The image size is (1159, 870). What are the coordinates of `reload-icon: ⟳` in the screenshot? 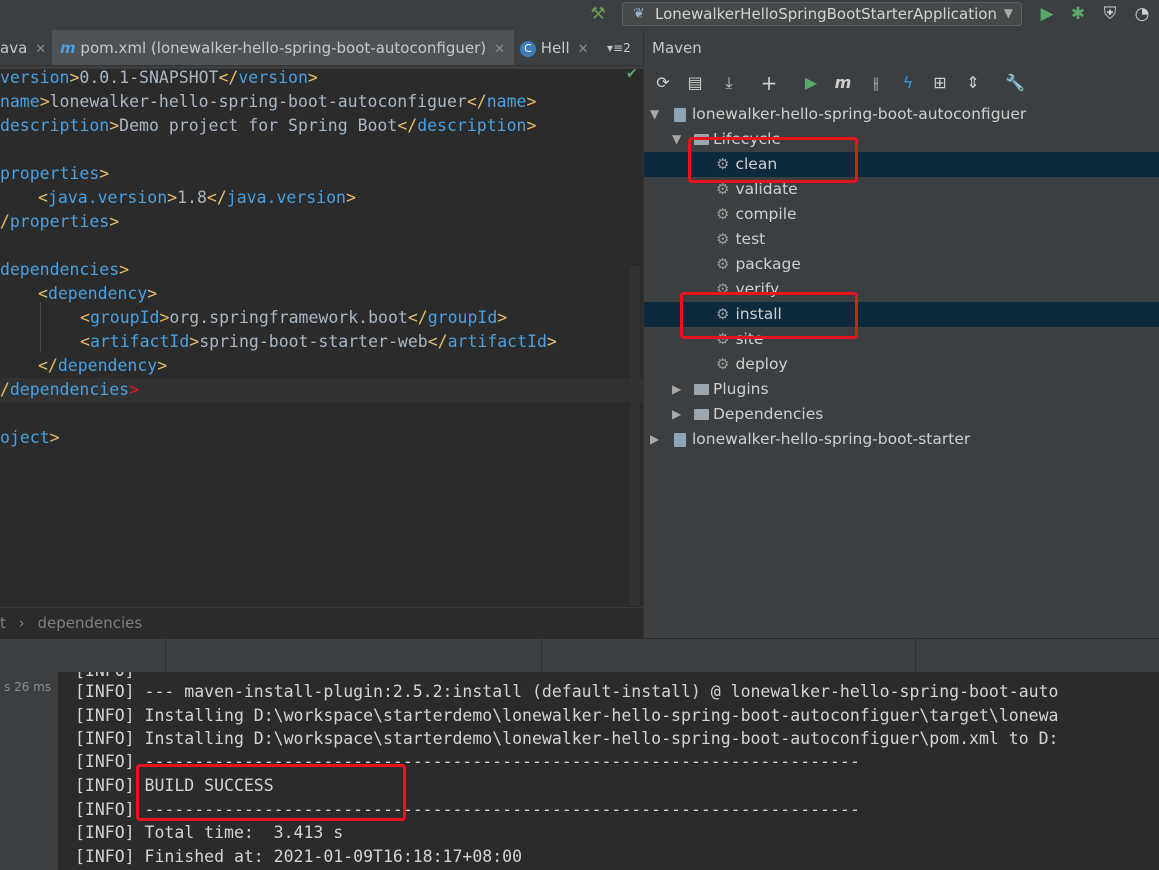 It's located at (663, 83).